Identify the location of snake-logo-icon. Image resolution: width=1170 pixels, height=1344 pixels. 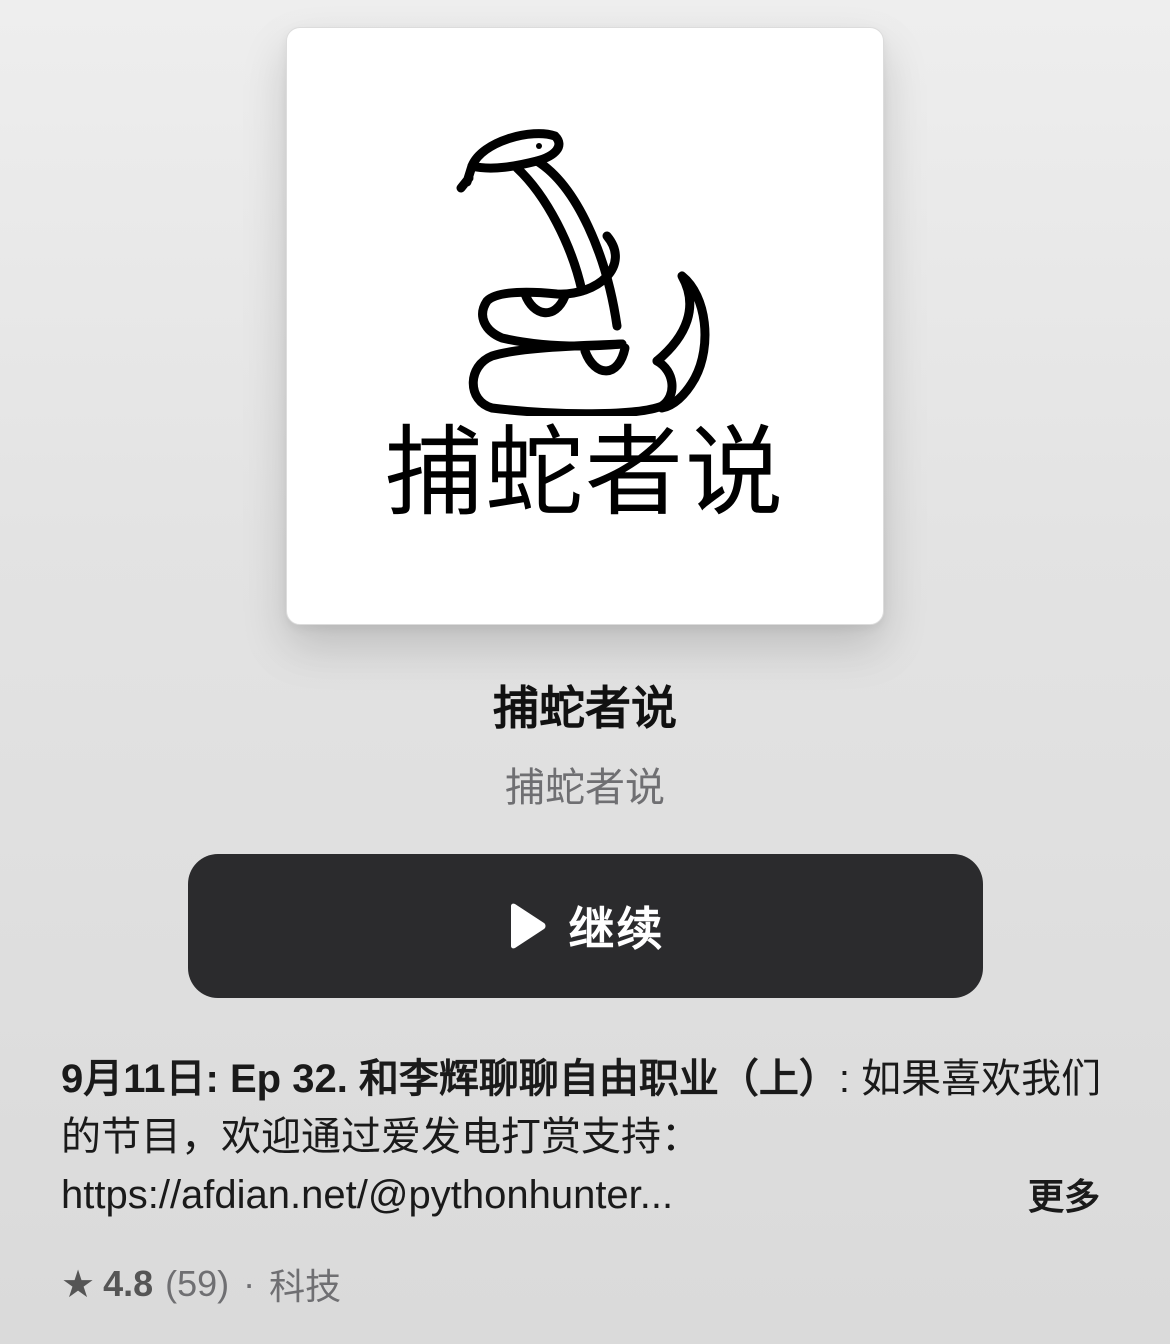
(583, 272).